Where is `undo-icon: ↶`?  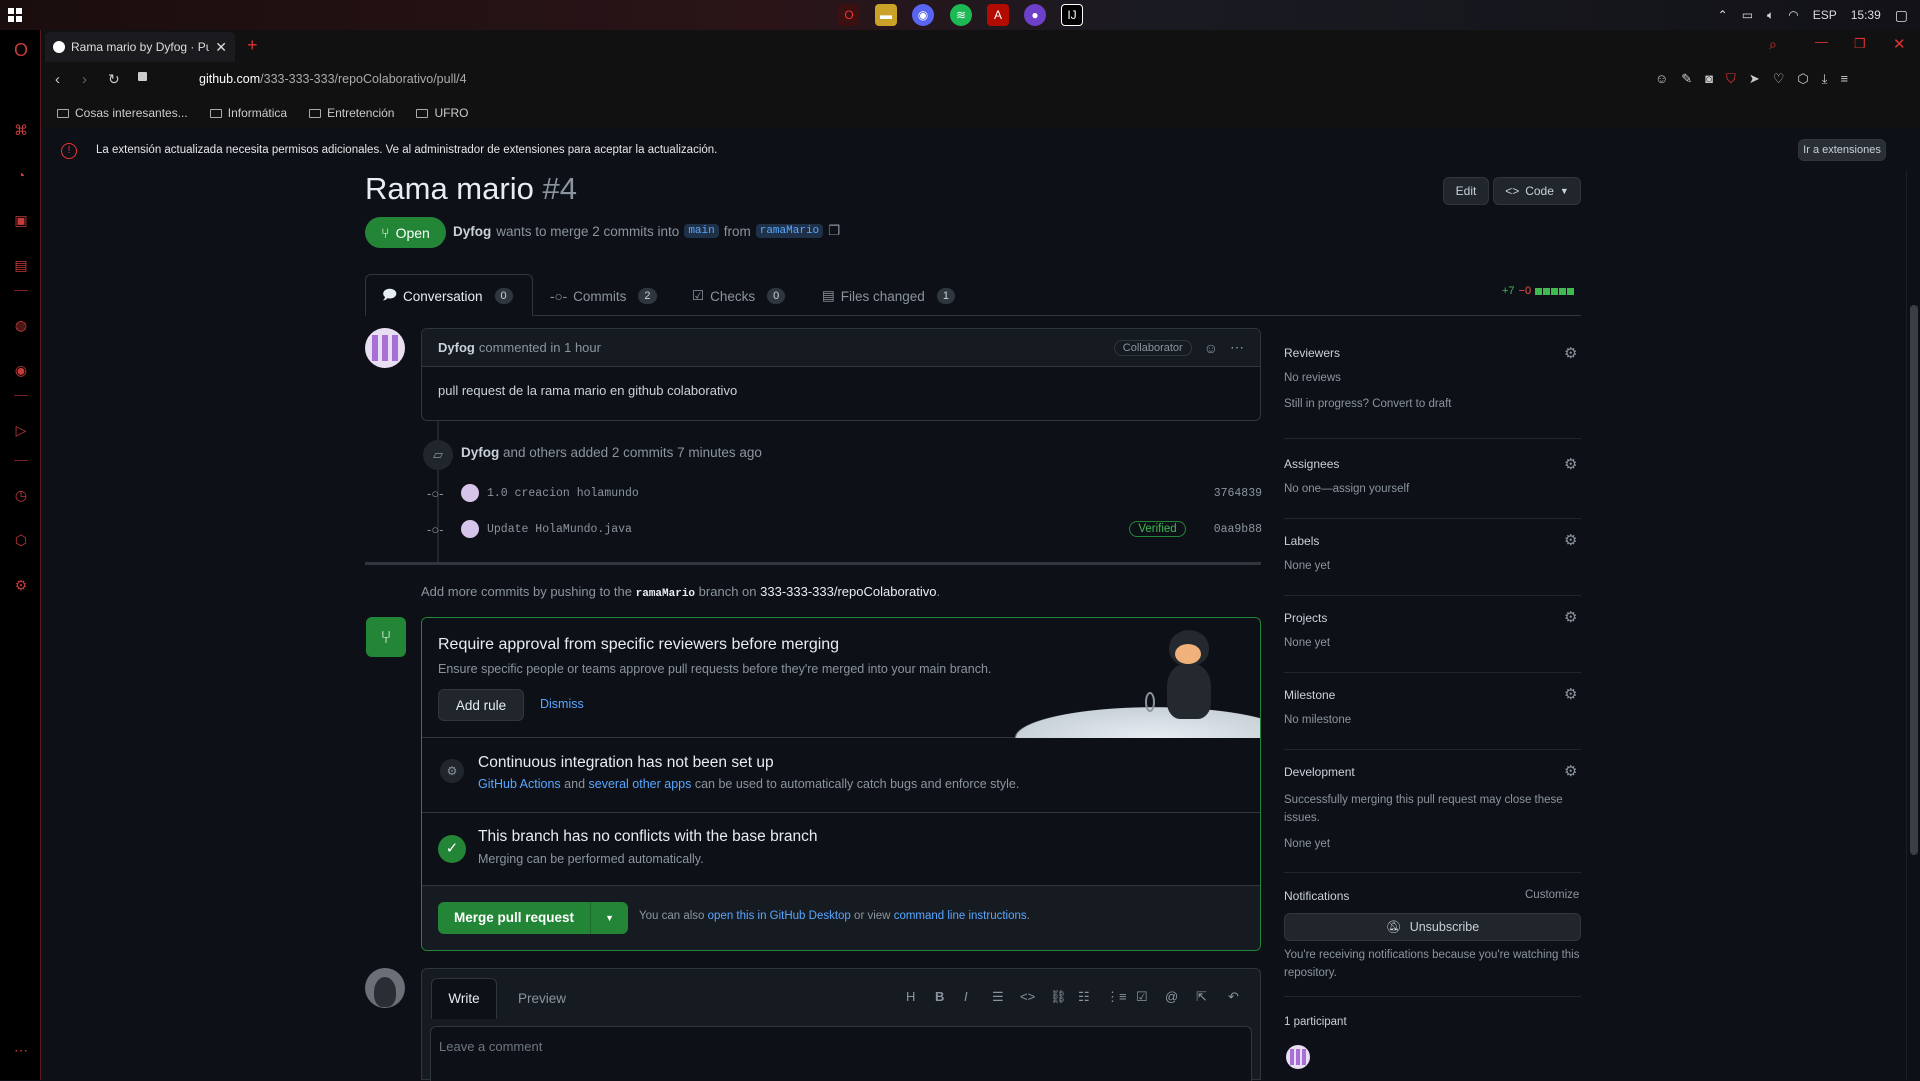 undo-icon: ↶ is located at coordinates (1233, 997).